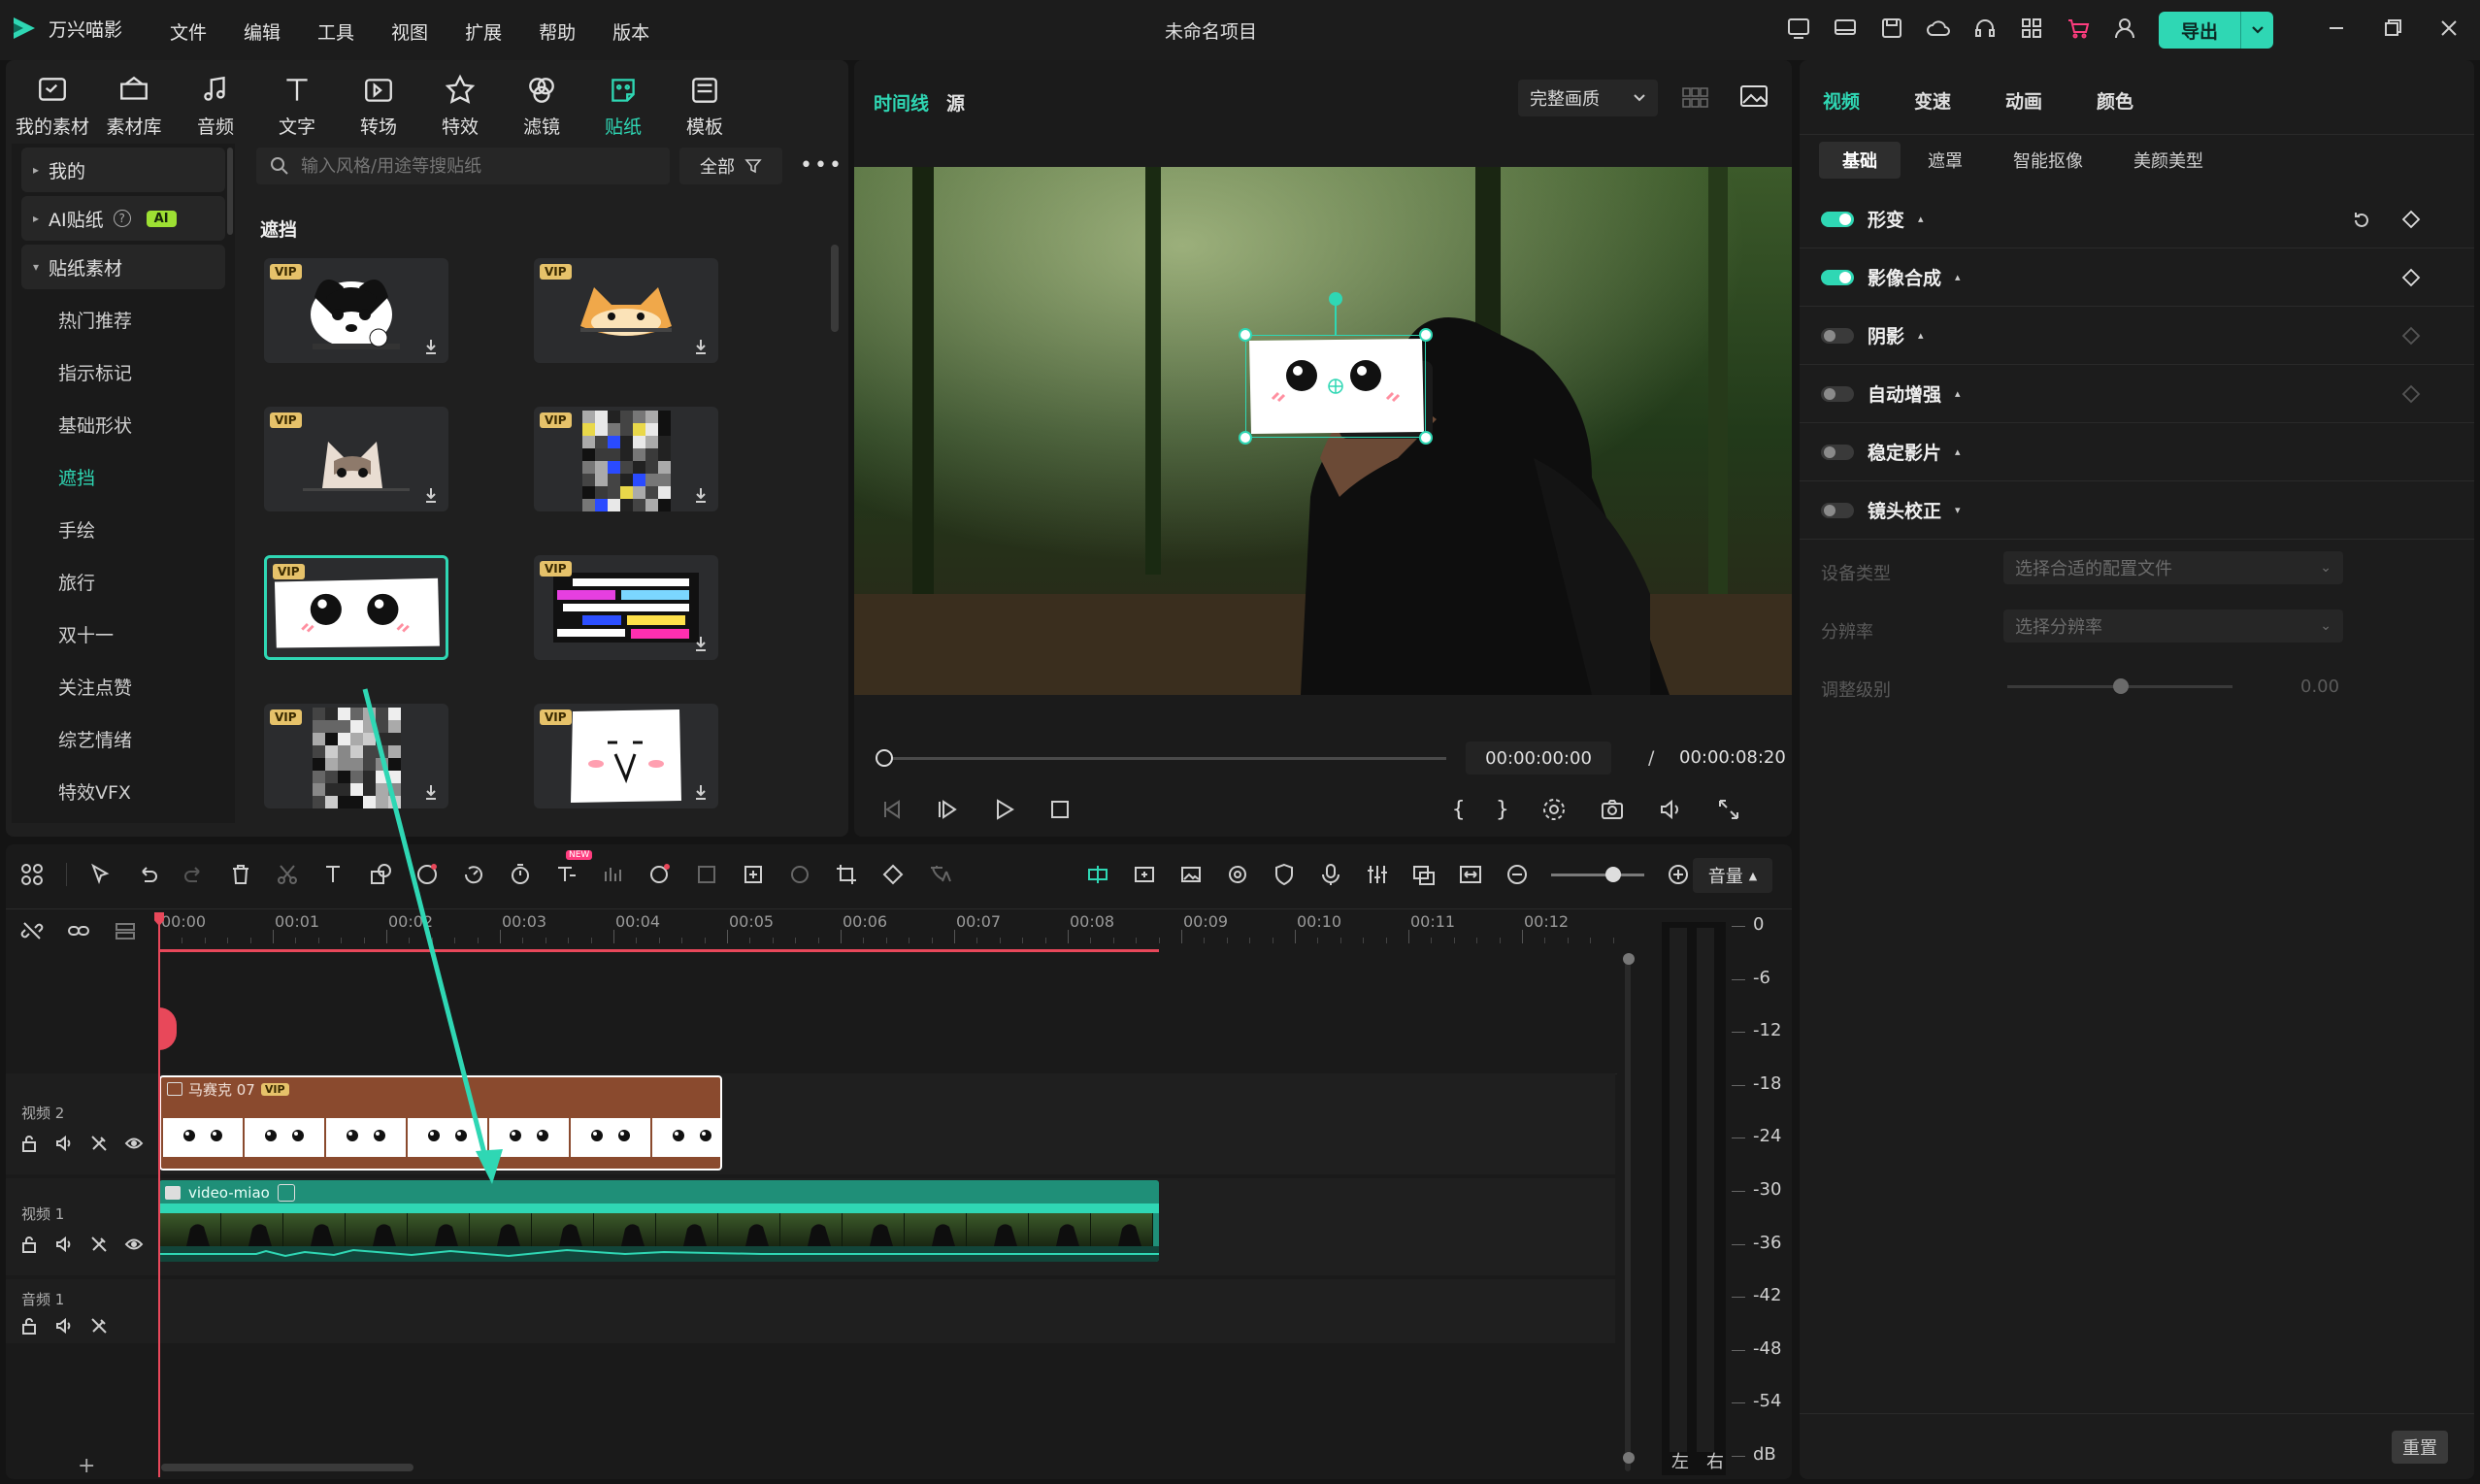 The height and width of the screenshot is (1484, 2480). I want to click on keyframe-icon, so click(893, 874).